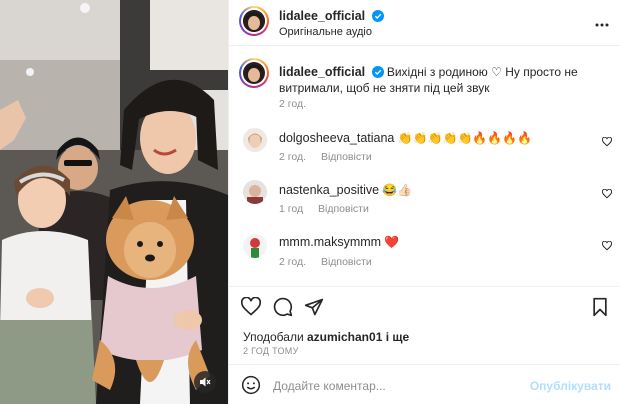 This screenshot has height=404, width=620. I want to click on comment-username: mmm.maksymmm, so click(330, 242).